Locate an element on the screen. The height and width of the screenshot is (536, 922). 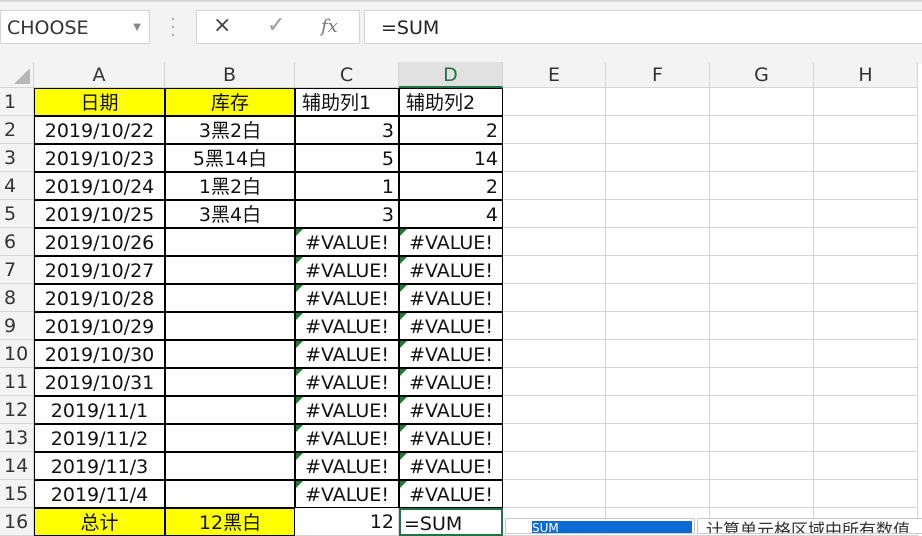
cell-a13: 2019/11/2 is located at coordinates (99, 438).